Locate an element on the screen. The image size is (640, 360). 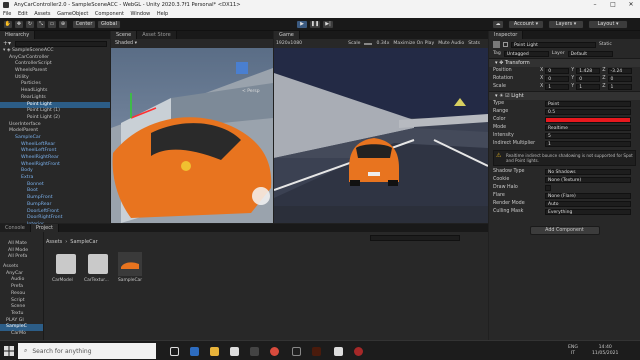
hierarchy-item: Body is located at coordinates (55, 171).